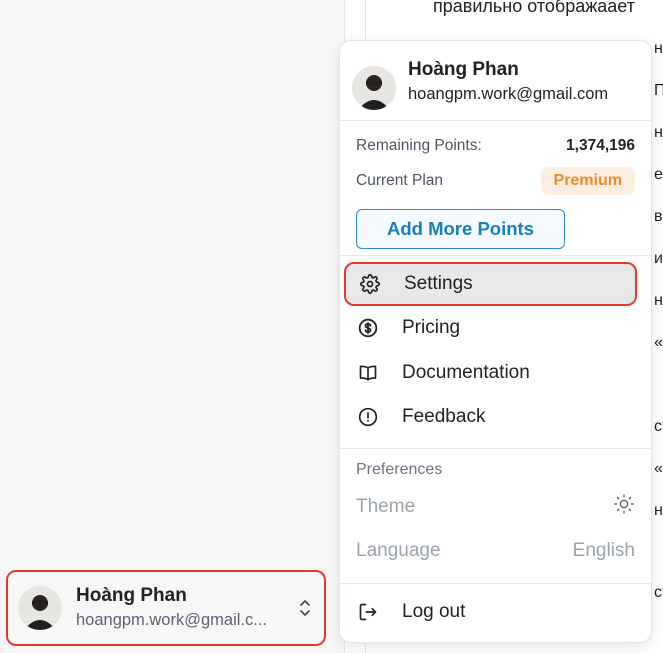 This screenshot has height=653, width=663. I want to click on add-more-points-button: Add More Points, so click(460, 229).